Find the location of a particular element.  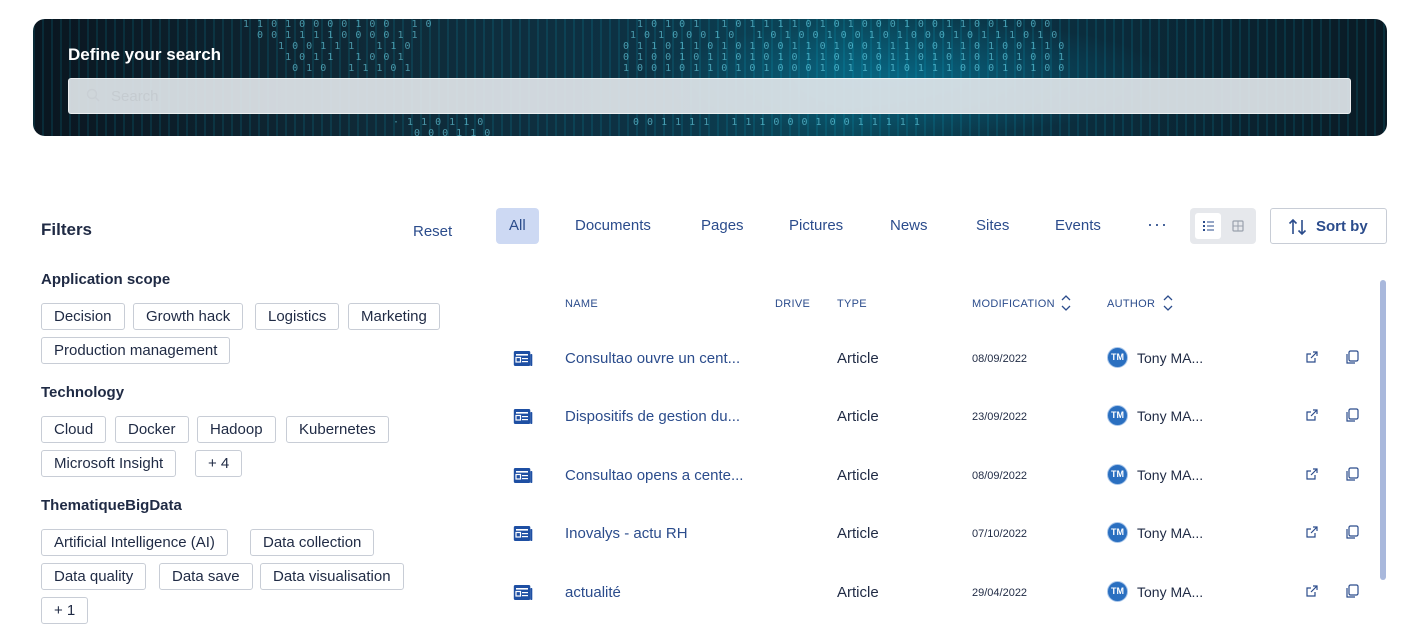

tab-news: News is located at coordinates (909, 226).